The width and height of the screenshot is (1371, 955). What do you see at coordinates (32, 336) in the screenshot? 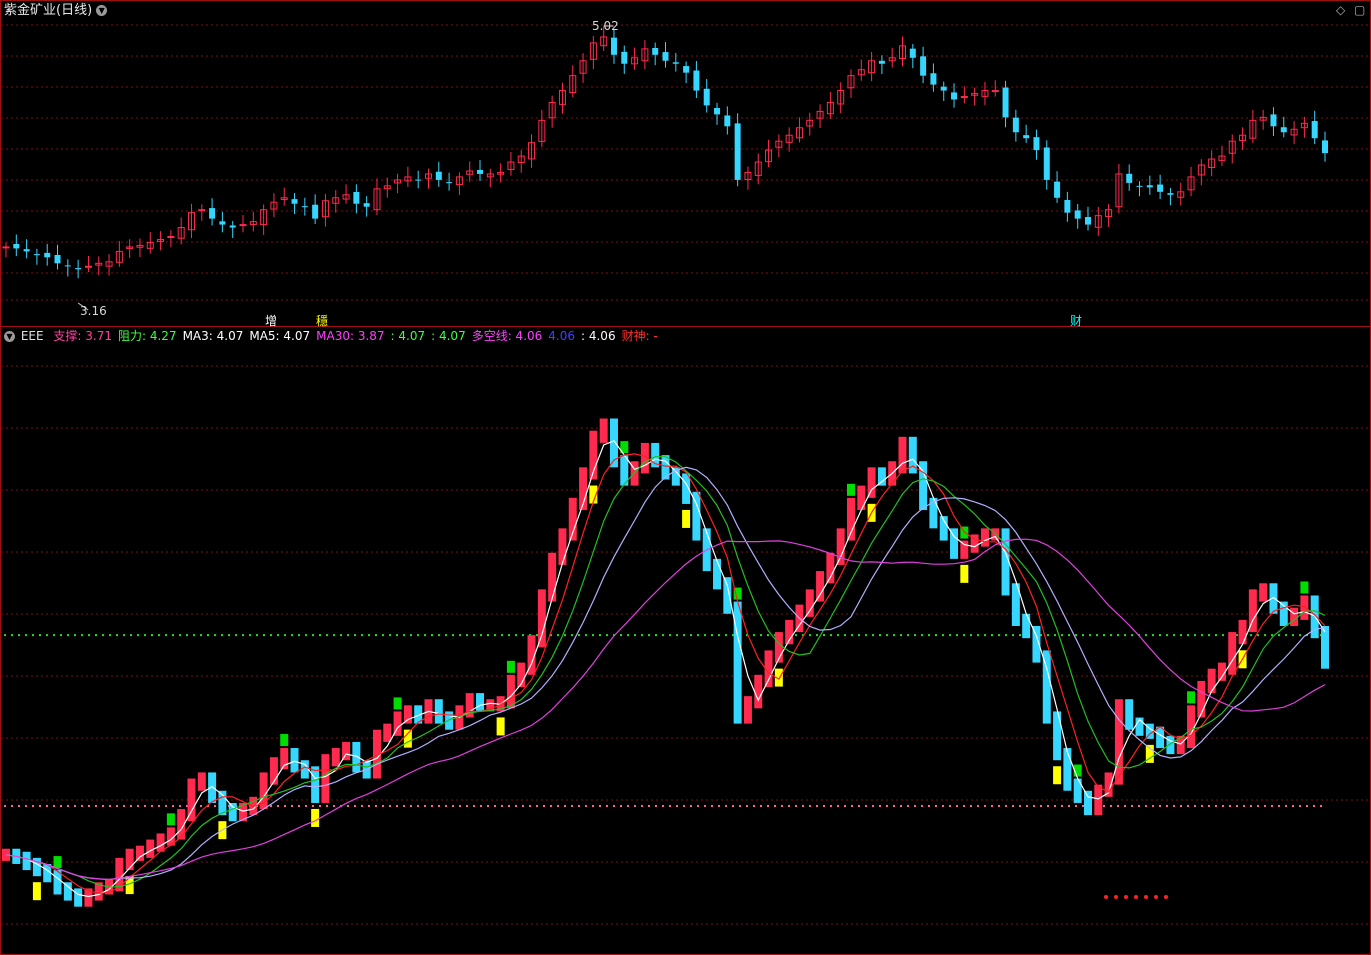
I see `indicator-name: EEE` at bounding box center [32, 336].